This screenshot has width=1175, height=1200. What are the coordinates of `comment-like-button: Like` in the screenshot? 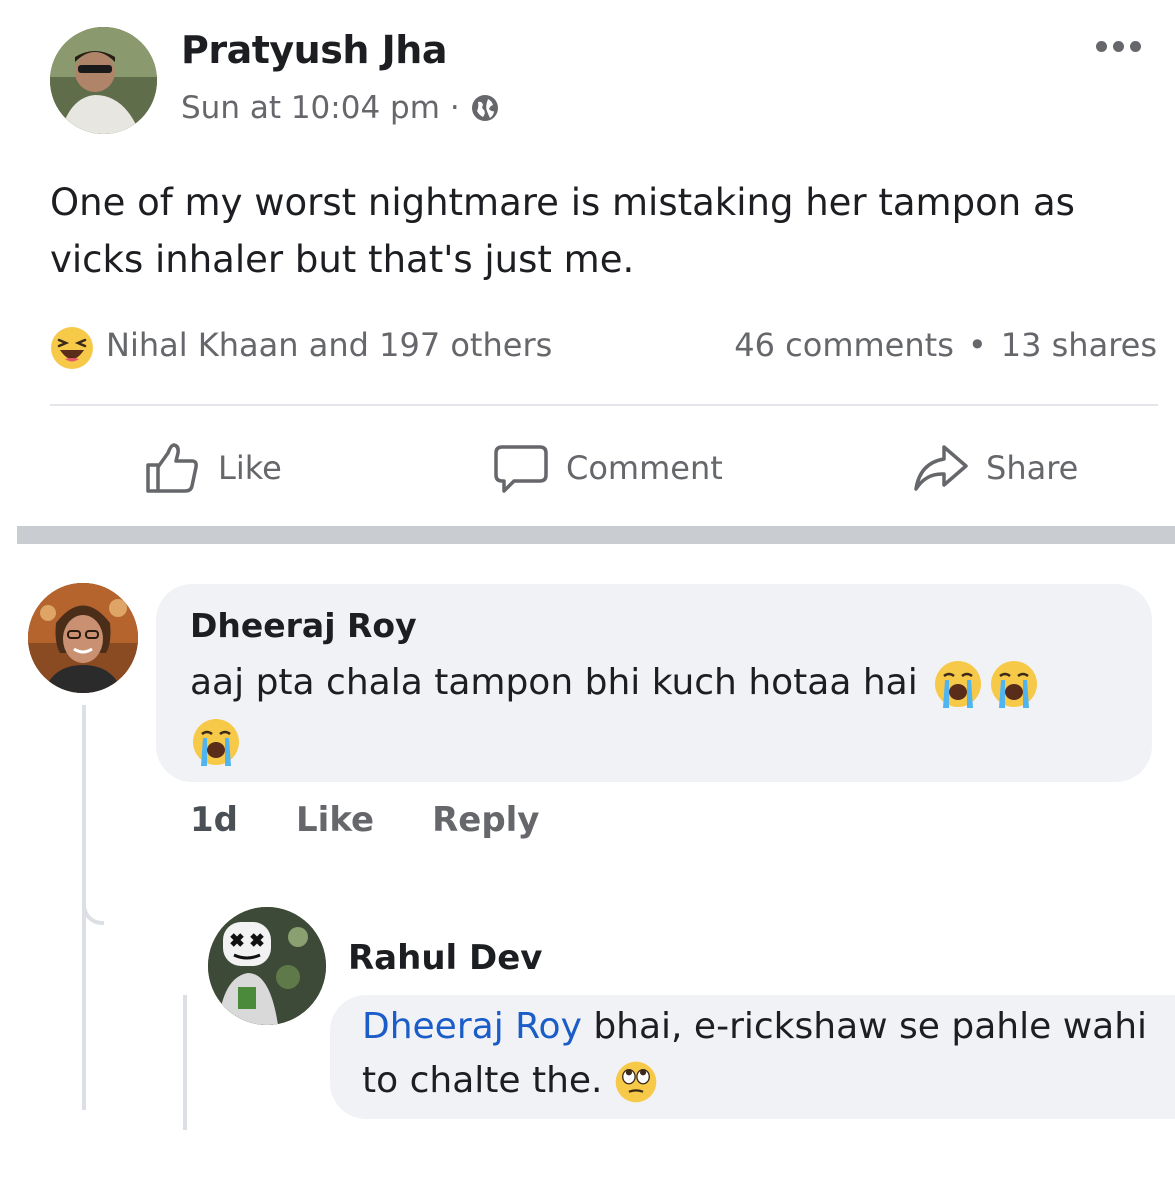 It's located at (335, 820).